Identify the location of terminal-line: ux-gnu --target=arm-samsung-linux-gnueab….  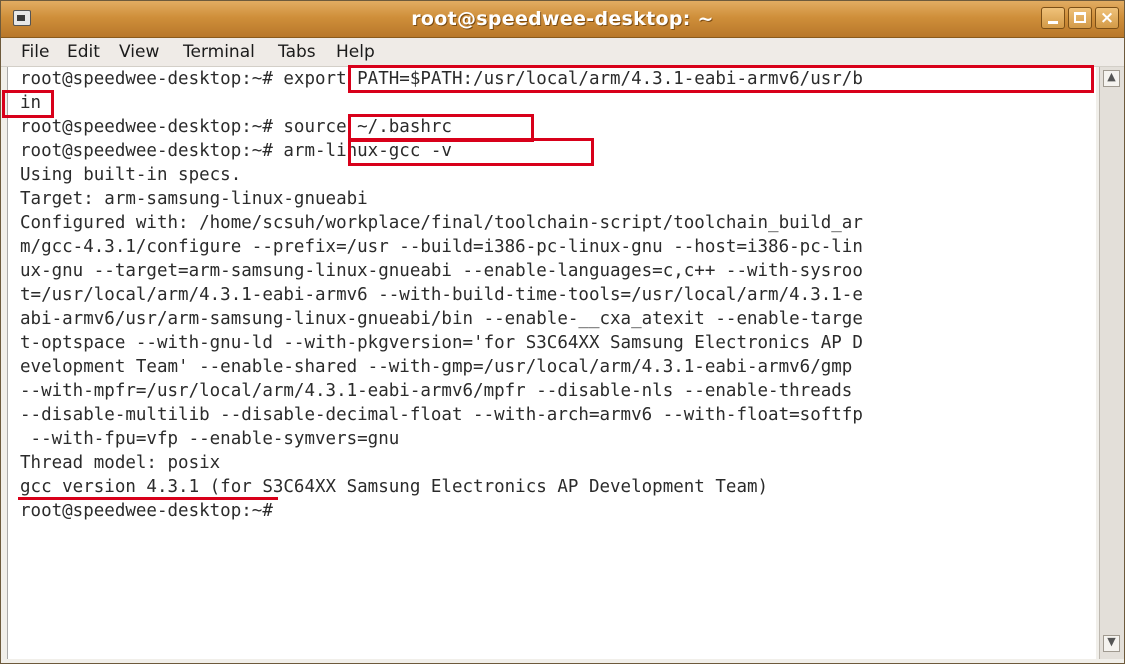
(441, 271).